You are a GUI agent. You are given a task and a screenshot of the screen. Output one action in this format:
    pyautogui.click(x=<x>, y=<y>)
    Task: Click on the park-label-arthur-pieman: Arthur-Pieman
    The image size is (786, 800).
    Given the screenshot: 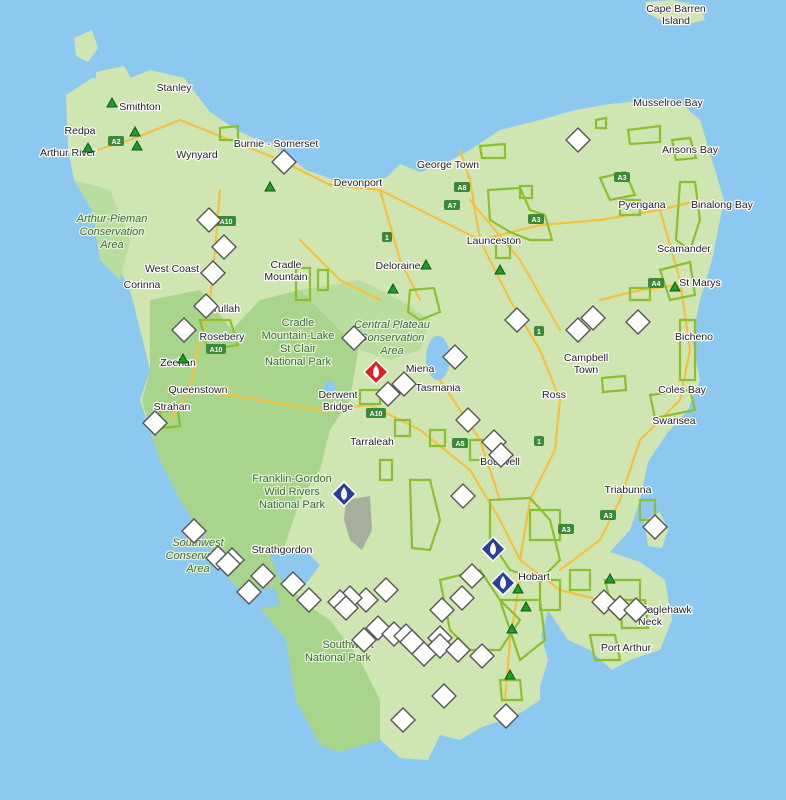 What is the action you would take?
    pyautogui.click(x=112, y=219)
    